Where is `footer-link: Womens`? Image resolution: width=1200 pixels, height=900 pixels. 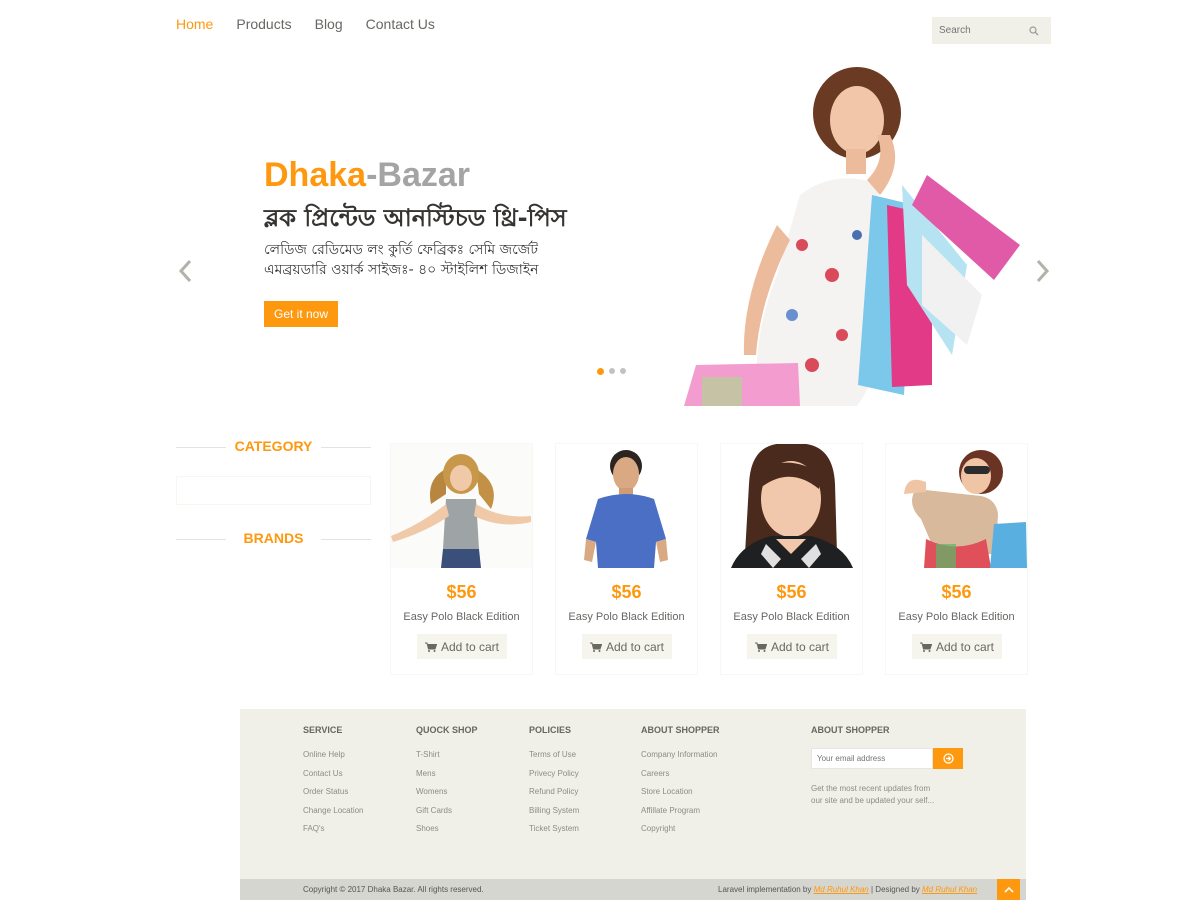 footer-link: Womens is located at coordinates (447, 796).